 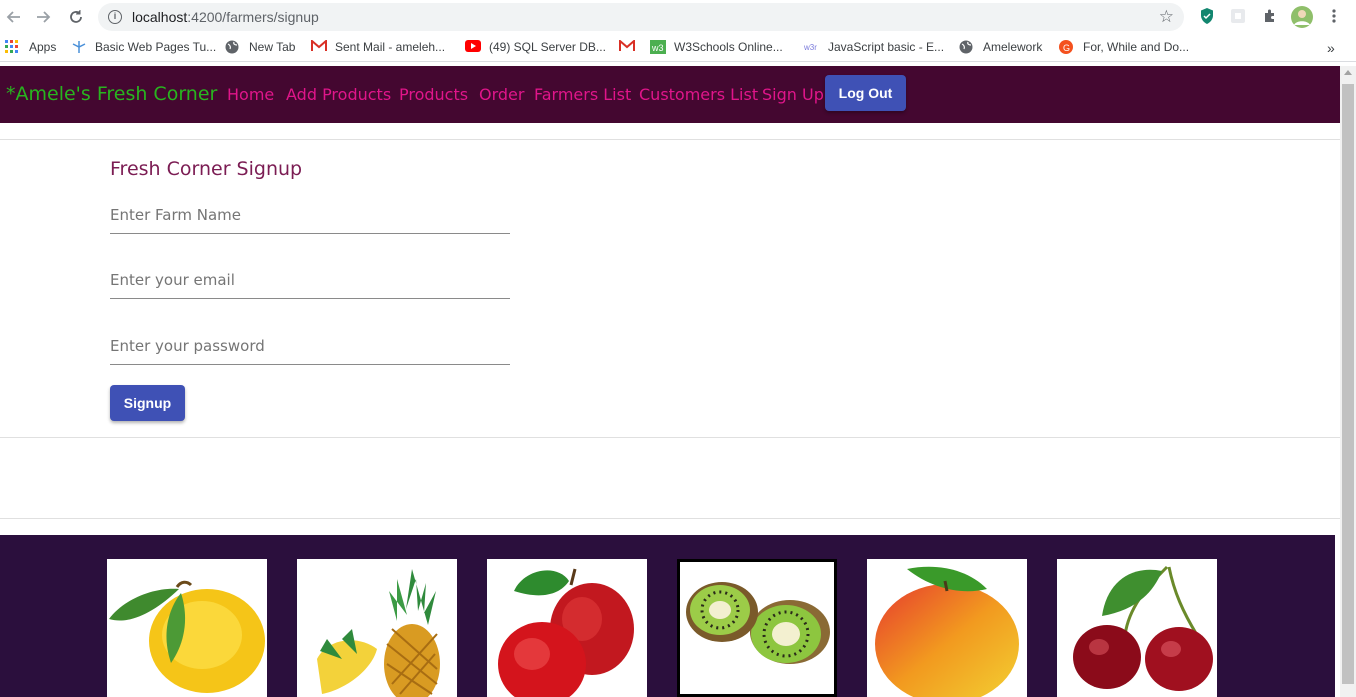 I want to click on profile-avatar, so click(x=1302, y=17).